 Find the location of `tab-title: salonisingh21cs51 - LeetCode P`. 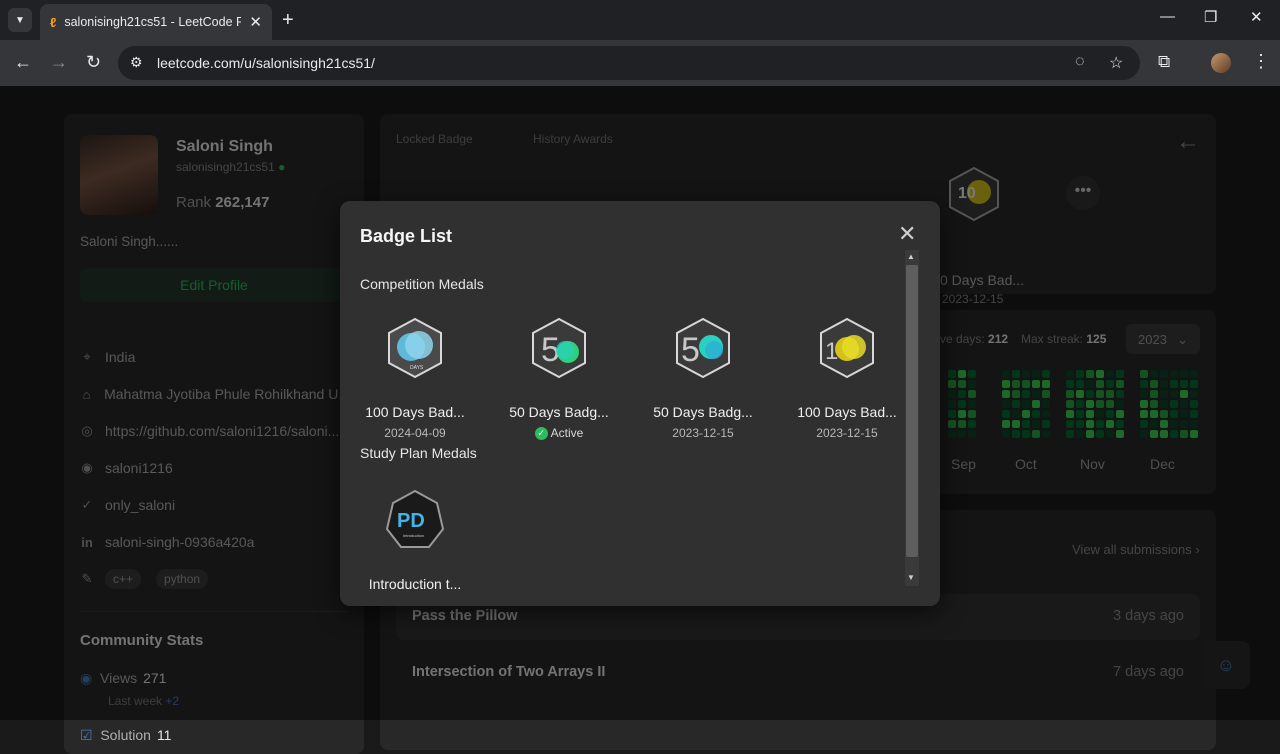

tab-title: salonisingh21cs51 - LeetCode P is located at coordinates (153, 22).